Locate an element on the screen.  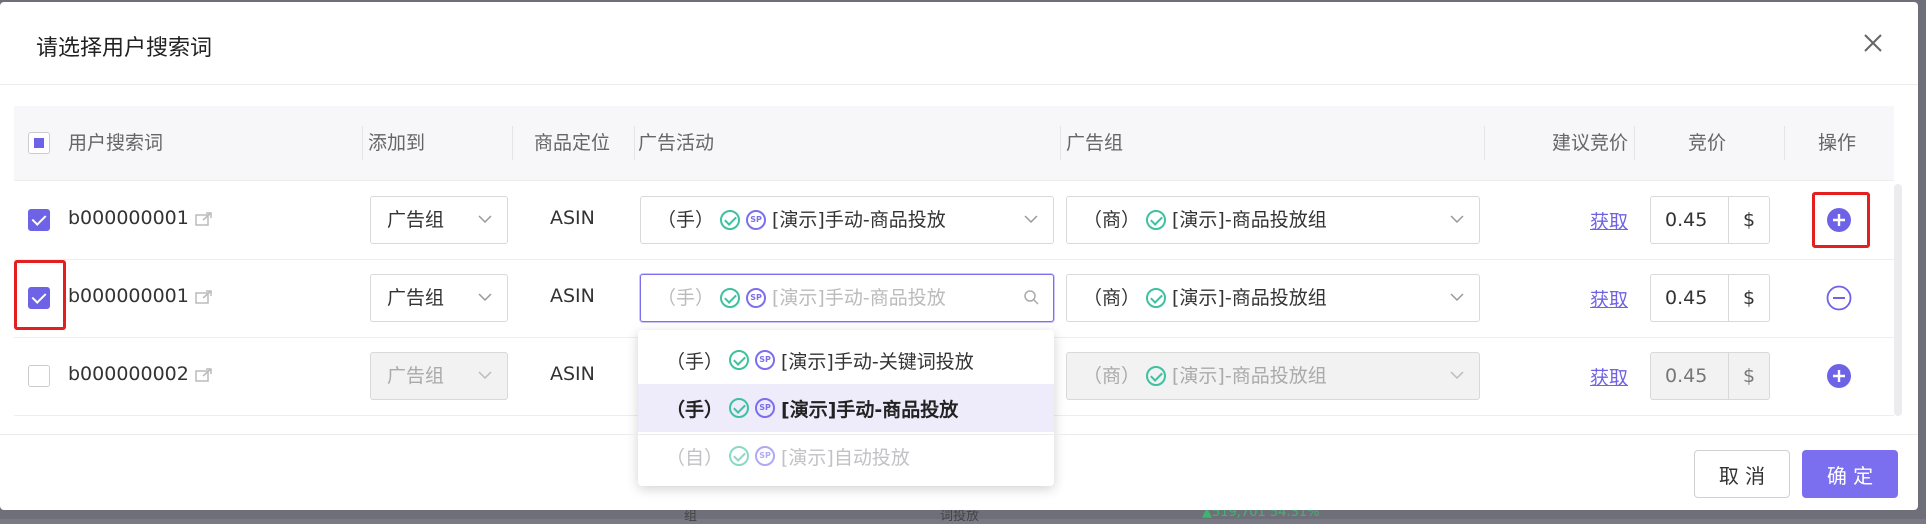
option-label: [演示]手动-商品投放 is located at coordinates (870, 409).